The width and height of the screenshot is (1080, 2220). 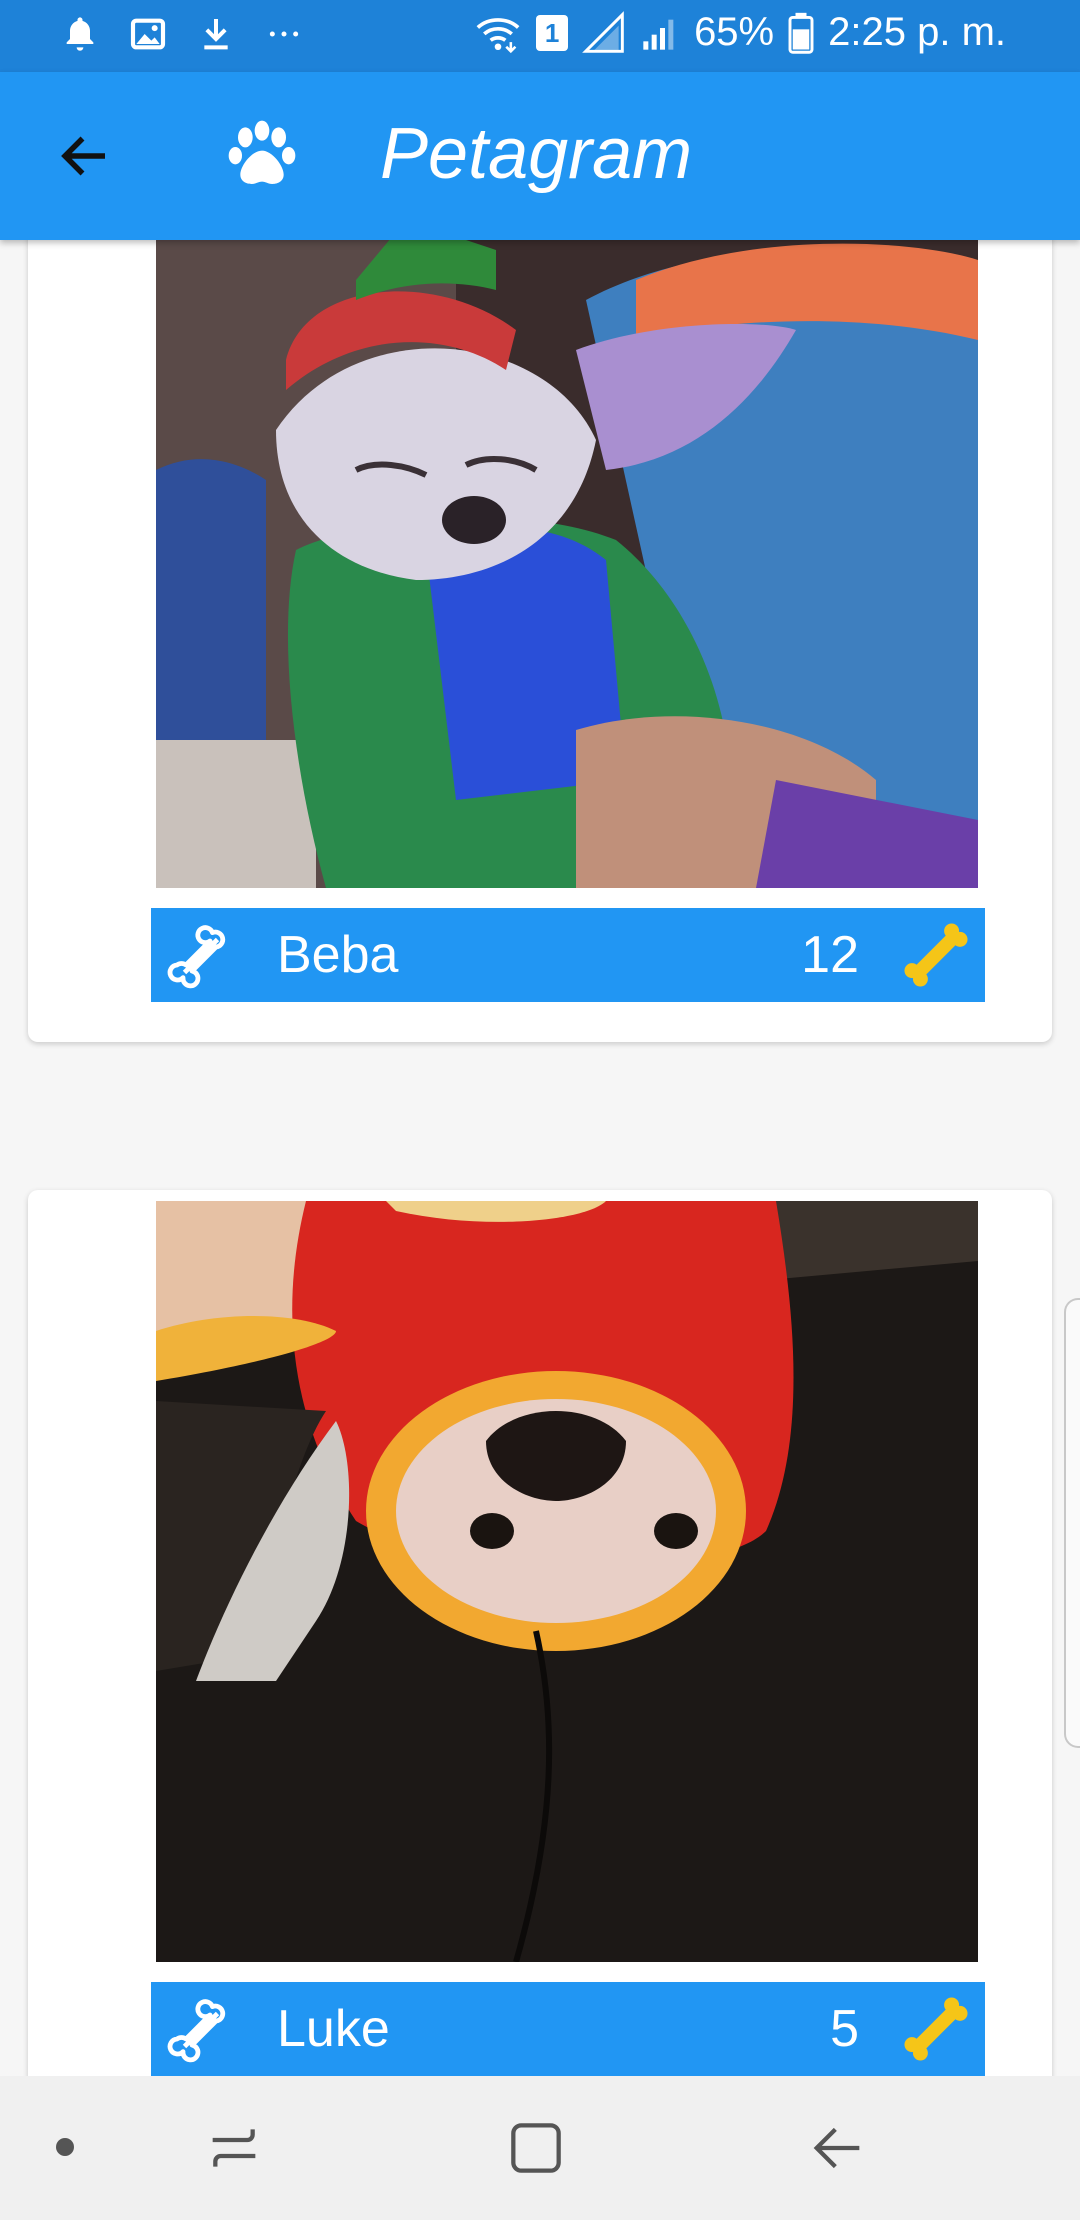 What do you see at coordinates (216, 34) in the screenshot?
I see `download-icon` at bounding box center [216, 34].